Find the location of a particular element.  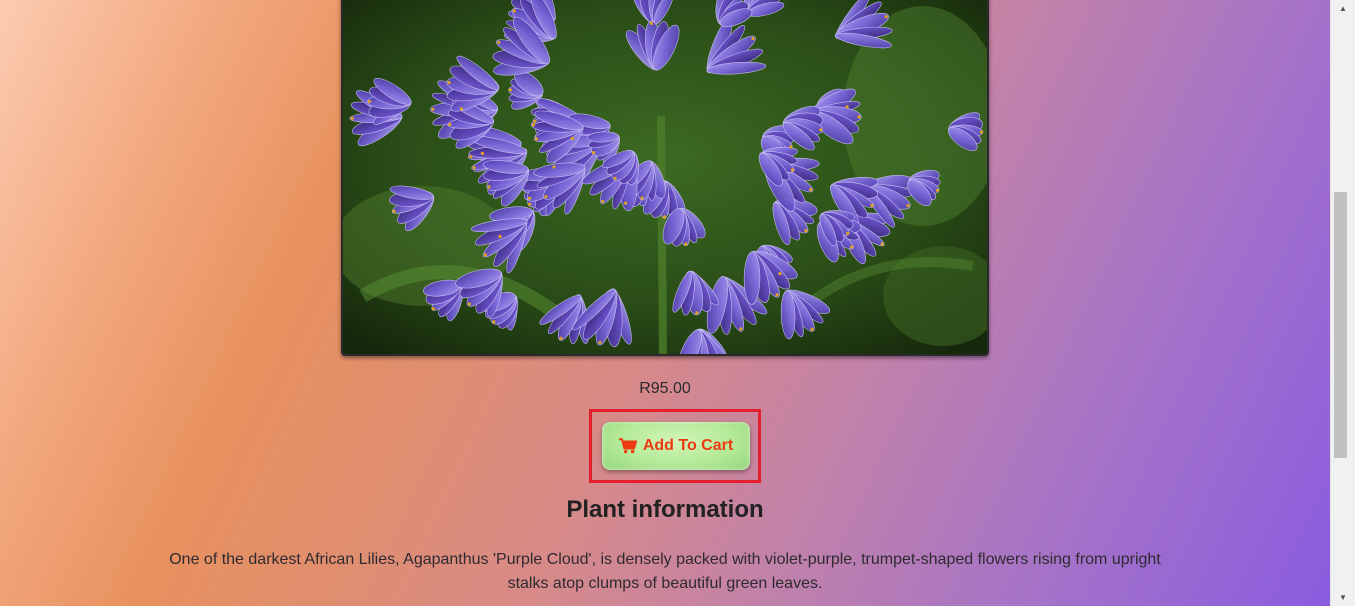

chevron-up-icon: ▲ is located at coordinates (1343, 8).